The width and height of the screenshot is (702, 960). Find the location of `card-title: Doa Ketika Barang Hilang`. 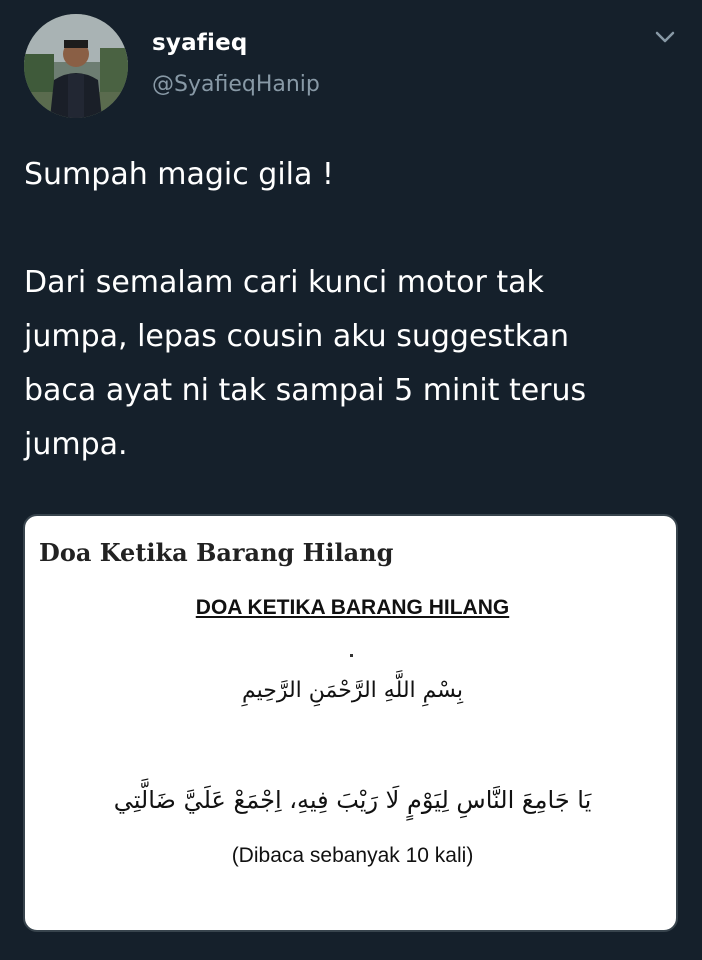

card-title: Doa Ketika Barang Hilang is located at coordinates (216, 552).